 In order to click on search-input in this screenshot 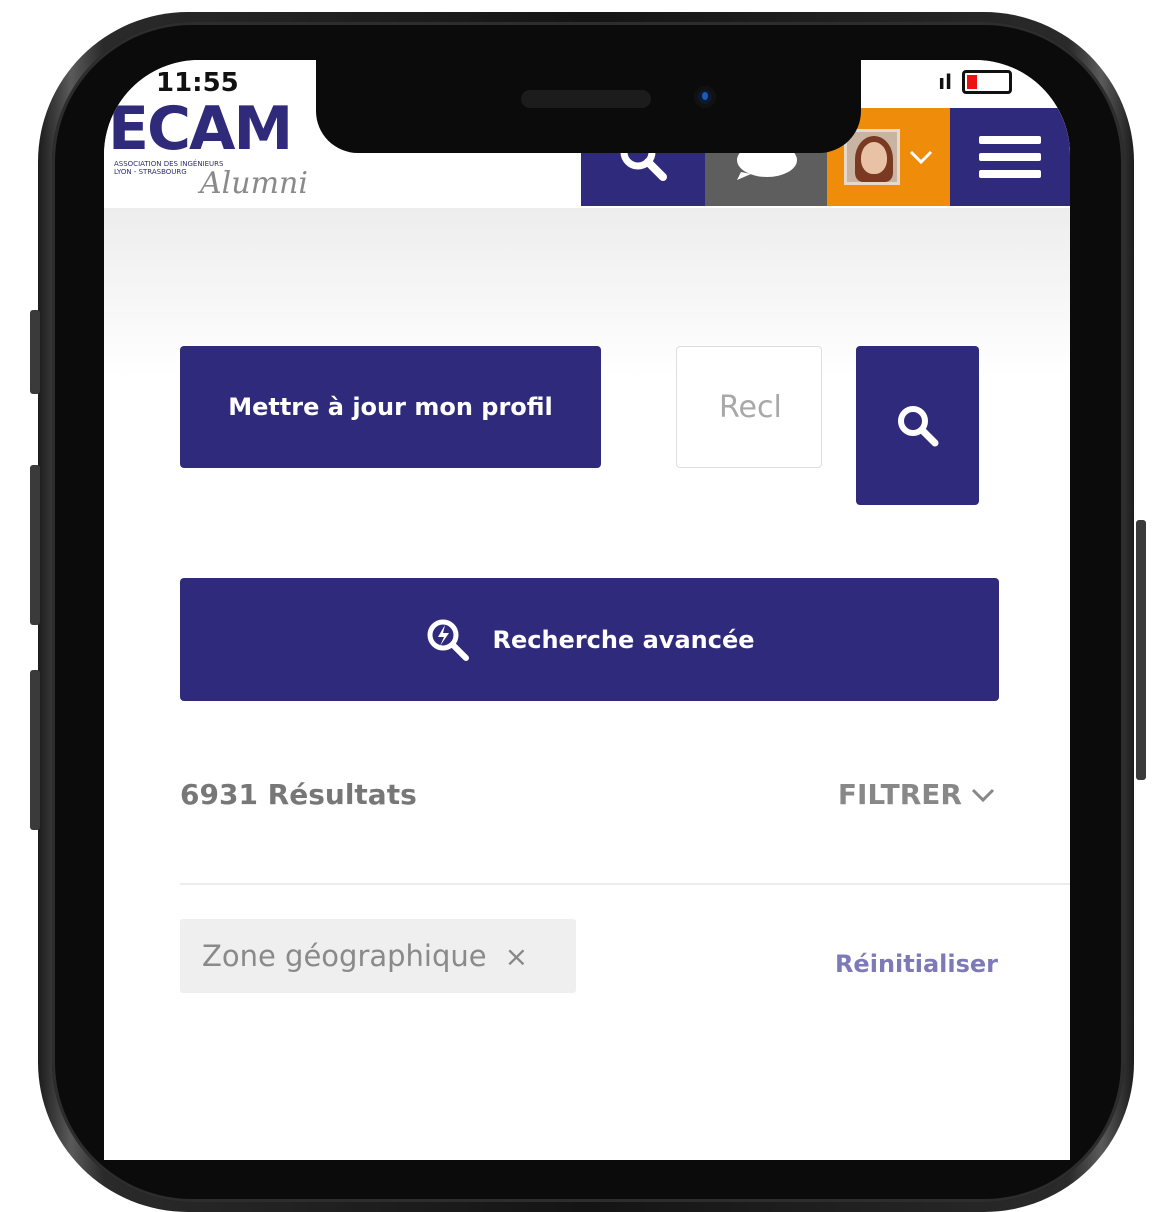, I will do `click(749, 407)`.